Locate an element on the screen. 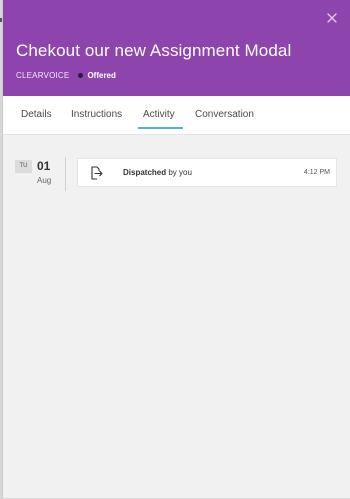 Image resolution: width=350 pixels, height=499 pixels. status-badge: Offered is located at coordinates (97, 75).